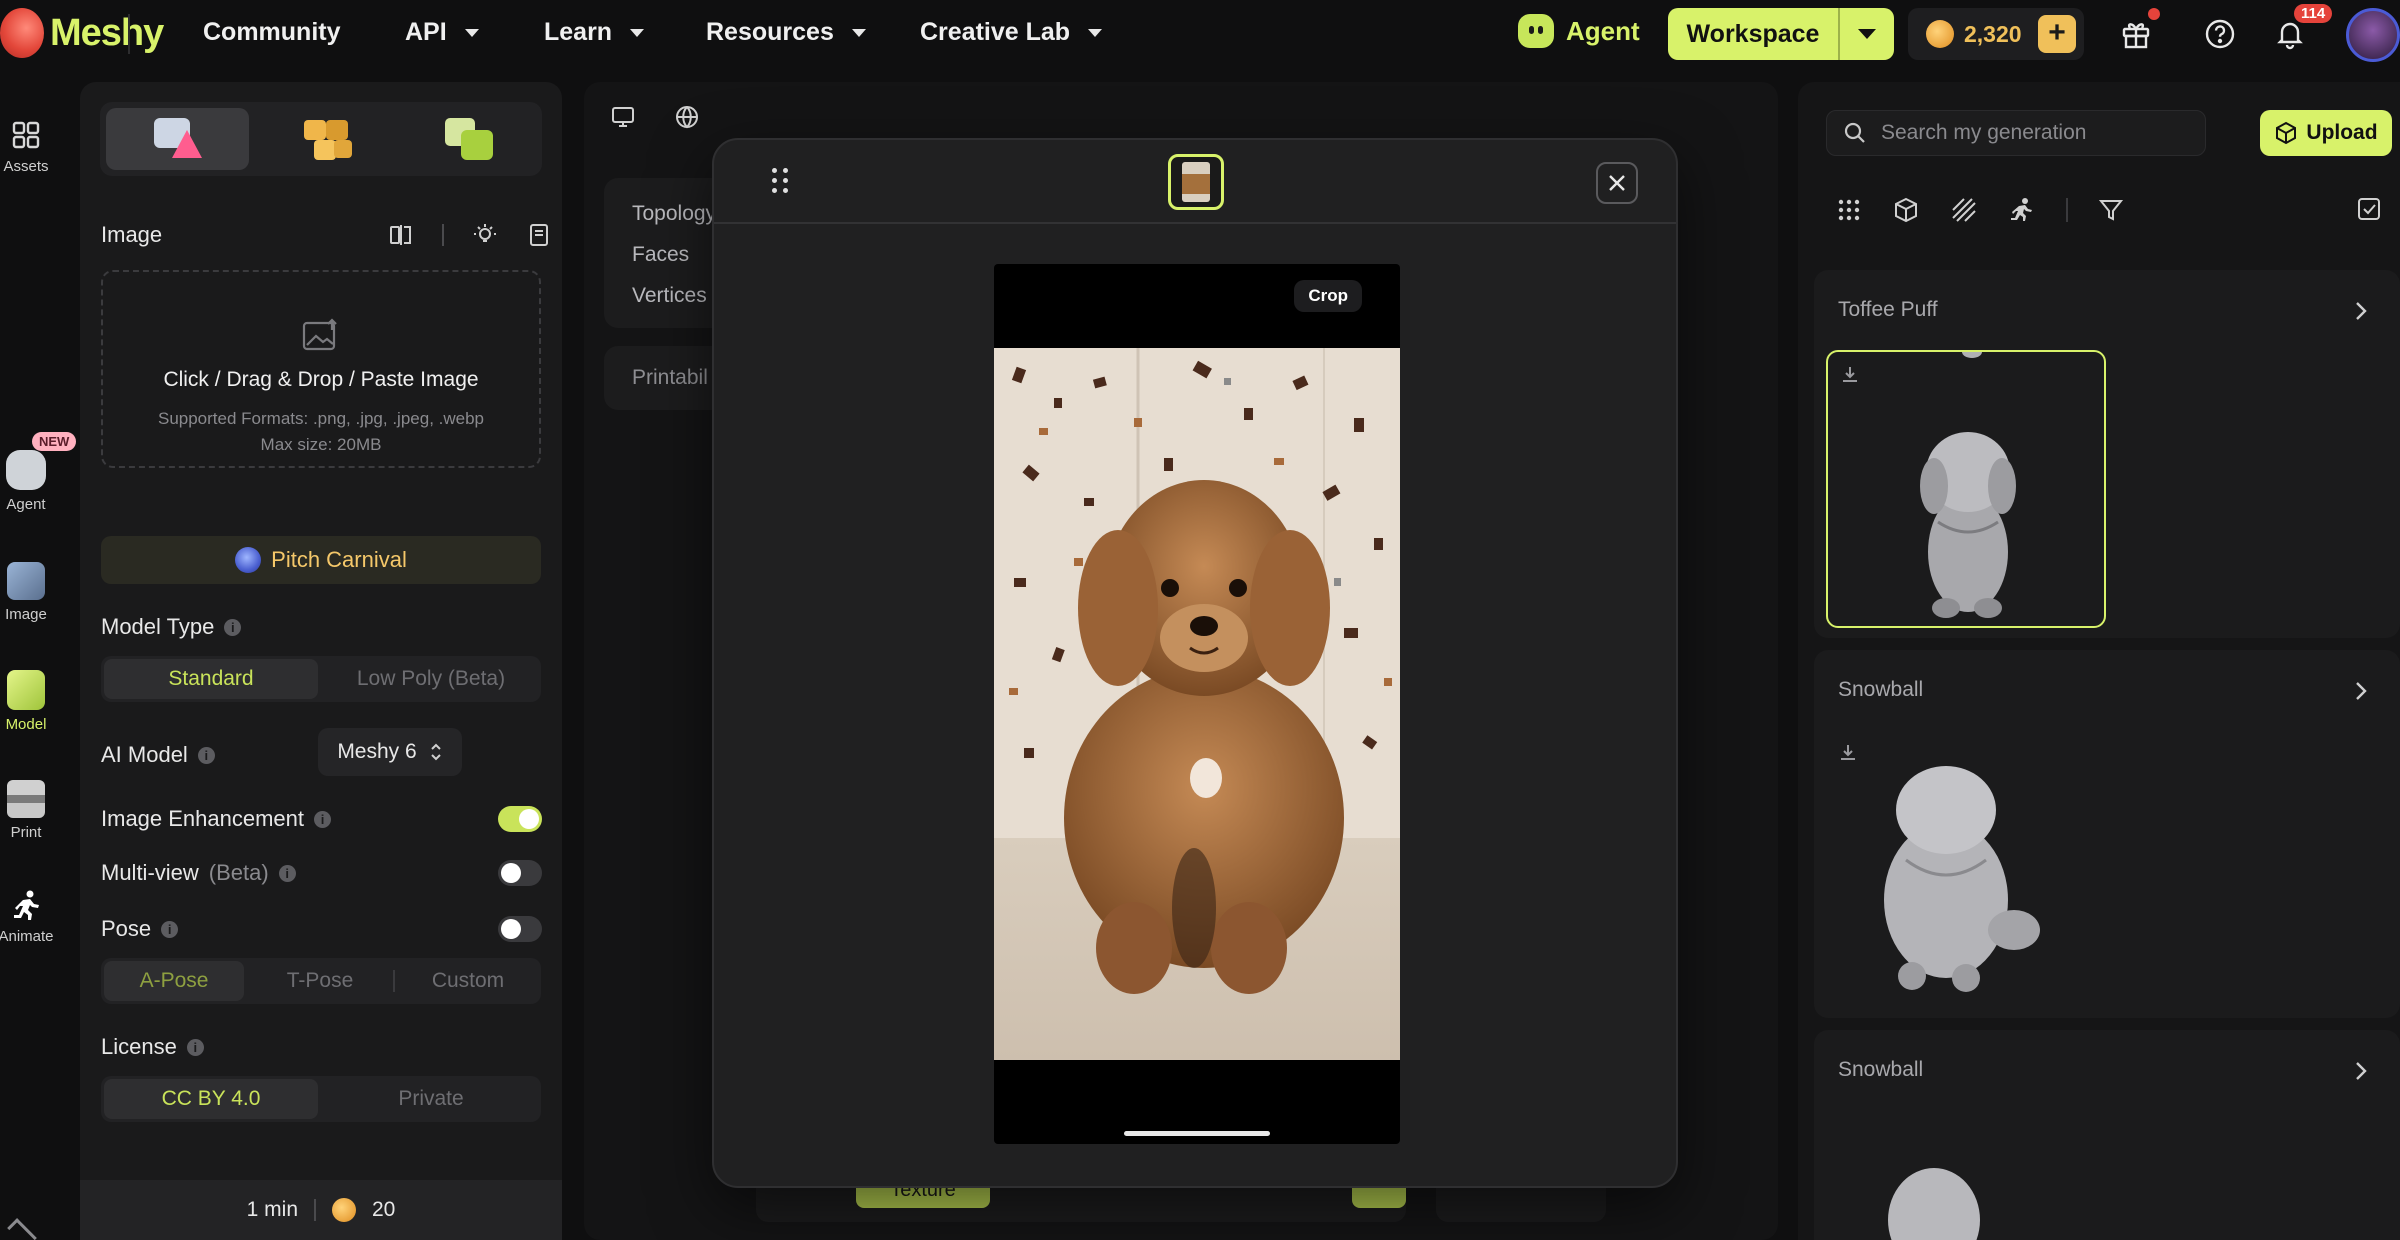 Image resolution: width=2400 pixels, height=1240 pixels. I want to click on texture-stripes-icon, so click(1964, 210).